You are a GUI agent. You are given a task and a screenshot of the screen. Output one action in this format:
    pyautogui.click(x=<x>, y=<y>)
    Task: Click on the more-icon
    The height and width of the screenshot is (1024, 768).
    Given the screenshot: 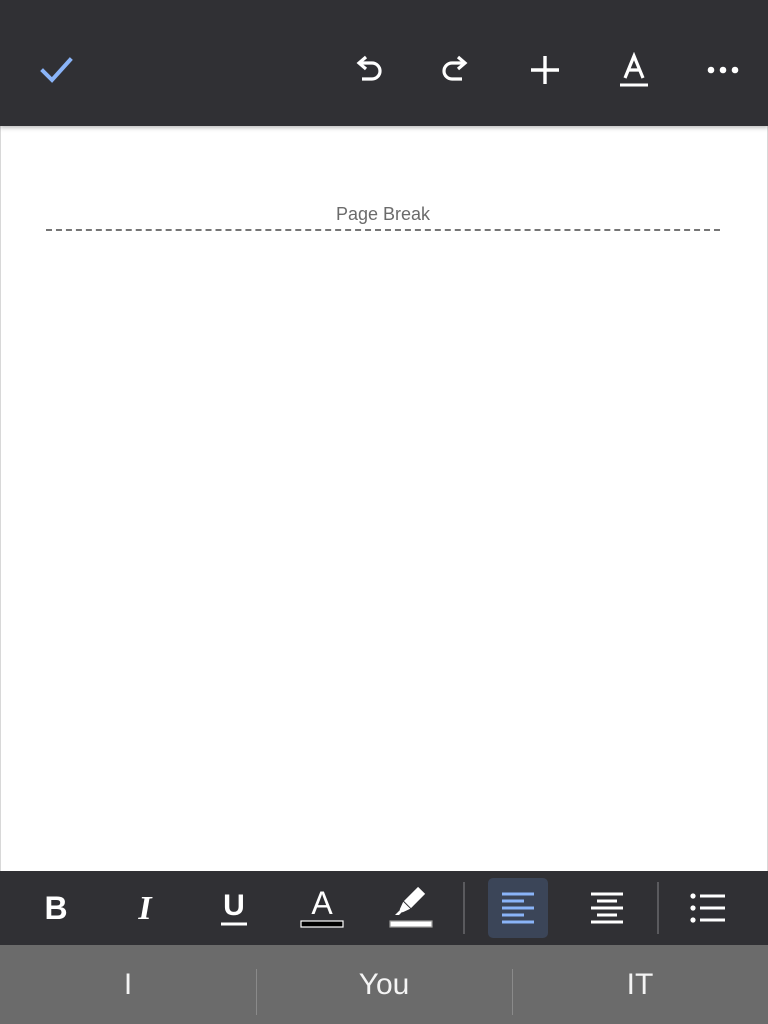 What is the action you would take?
    pyautogui.click(x=723, y=70)
    